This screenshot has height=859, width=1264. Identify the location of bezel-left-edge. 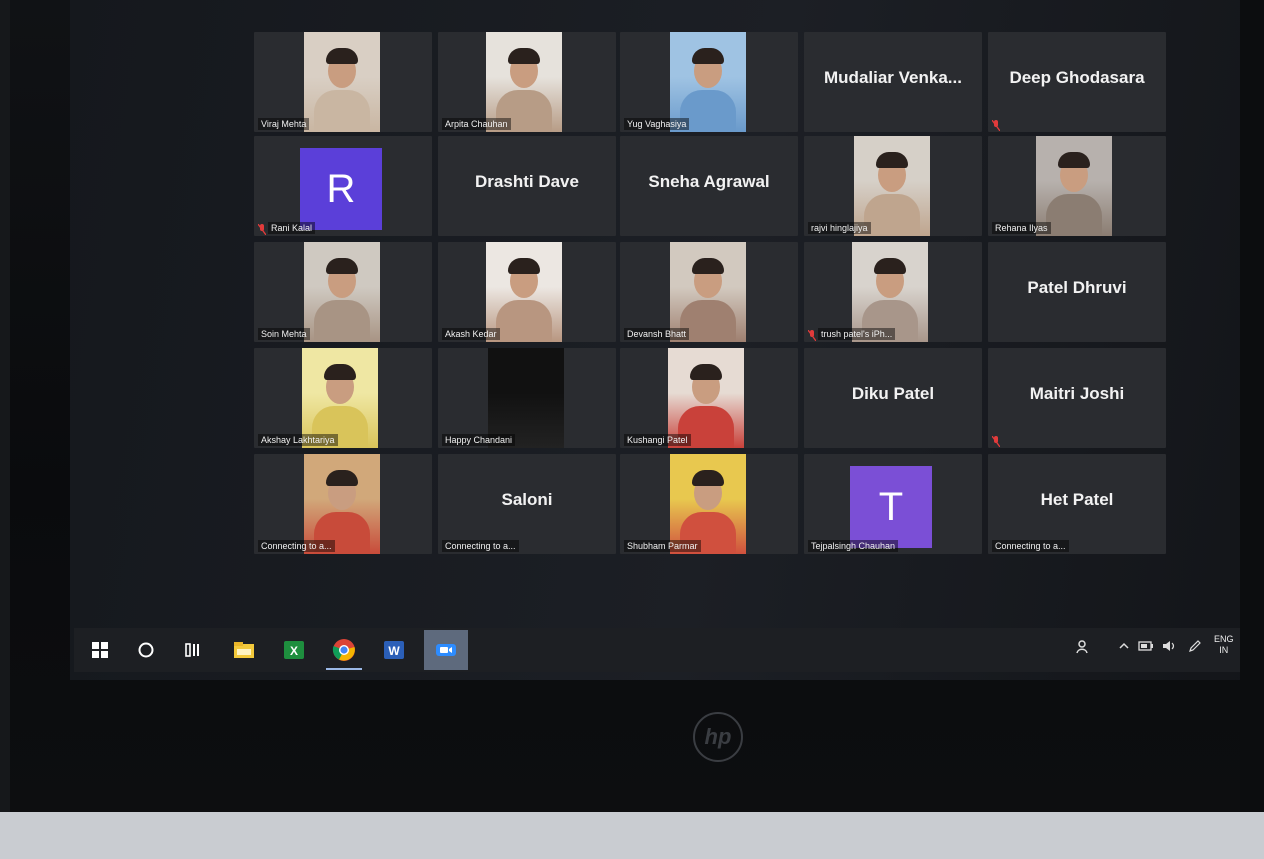
(5, 406).